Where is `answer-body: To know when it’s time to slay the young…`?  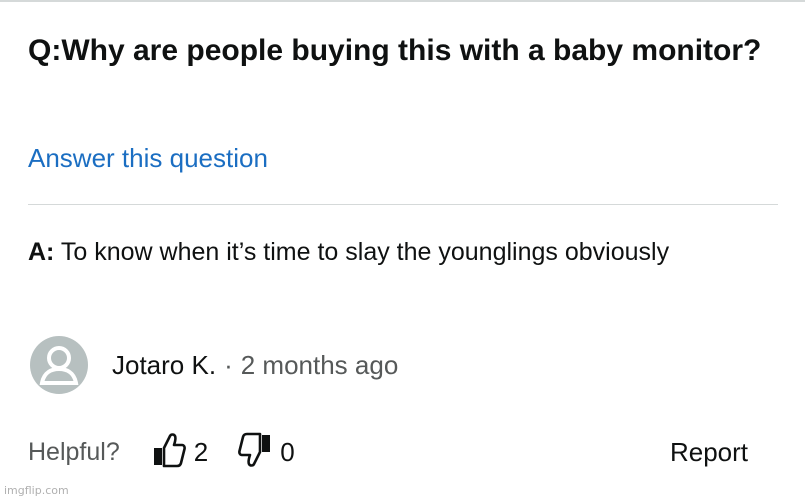 answer-body: To know when it’s time to slay the young… is located at coordinates (362, 252).